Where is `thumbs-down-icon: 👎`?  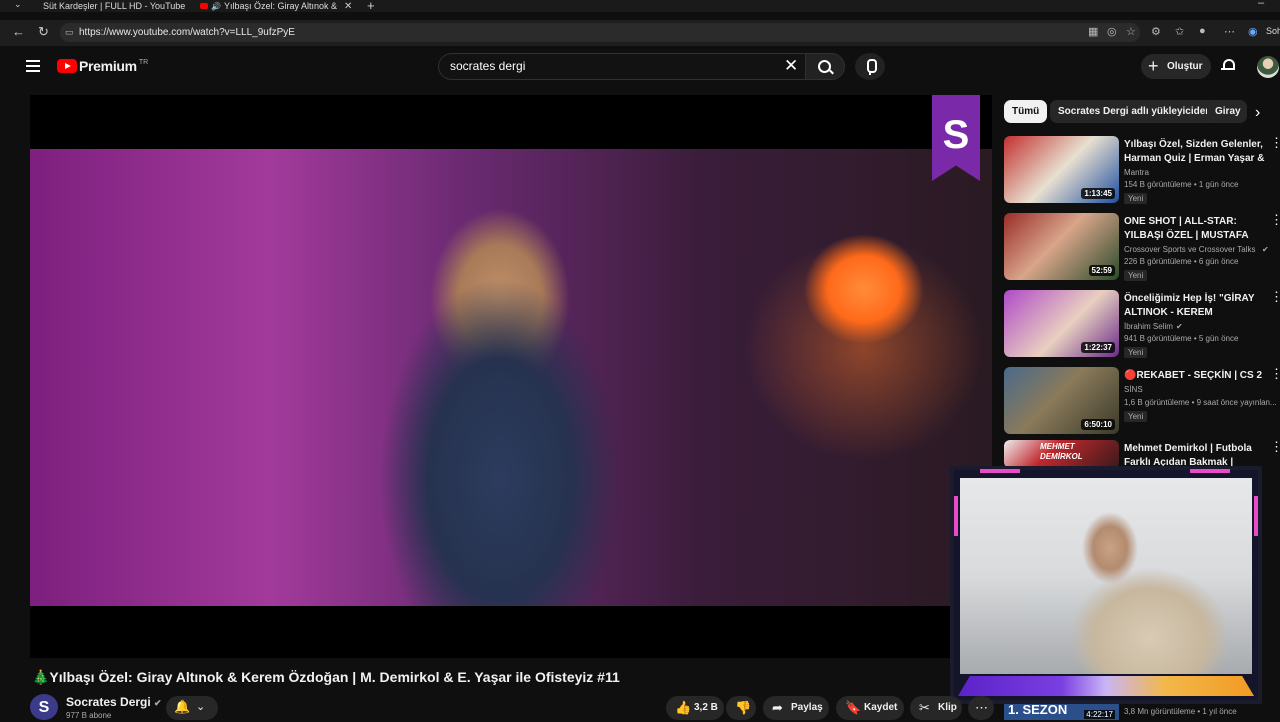
thumbs-down-icon: 👎 is located at coordinates (743, 707).